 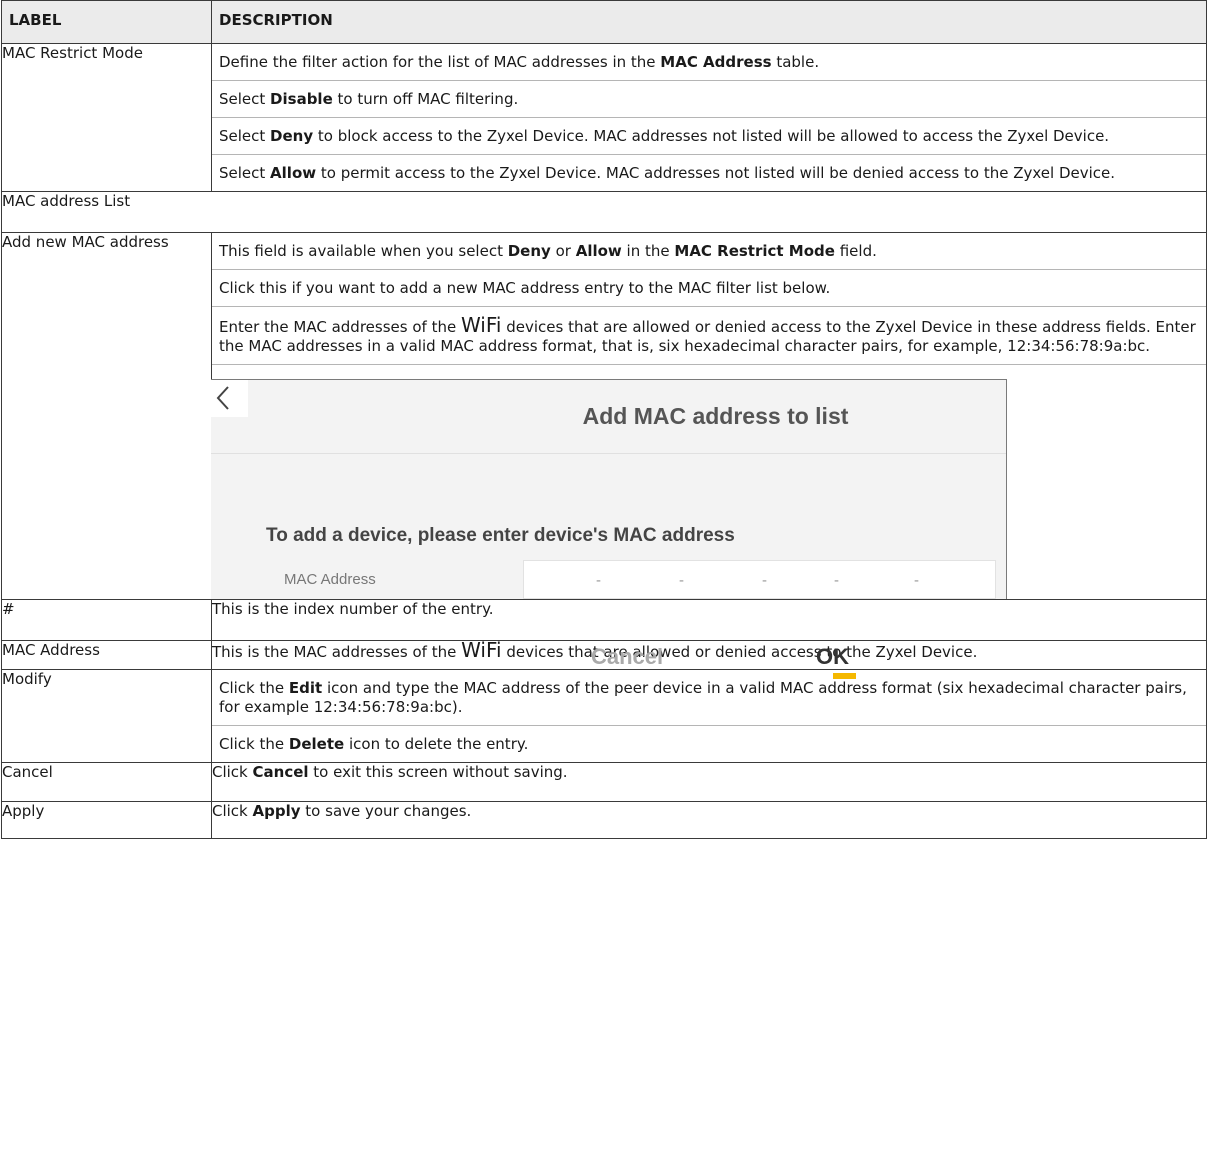 I want to click on row-label: MAC Restrict Mode, so click(x=106, y=117).